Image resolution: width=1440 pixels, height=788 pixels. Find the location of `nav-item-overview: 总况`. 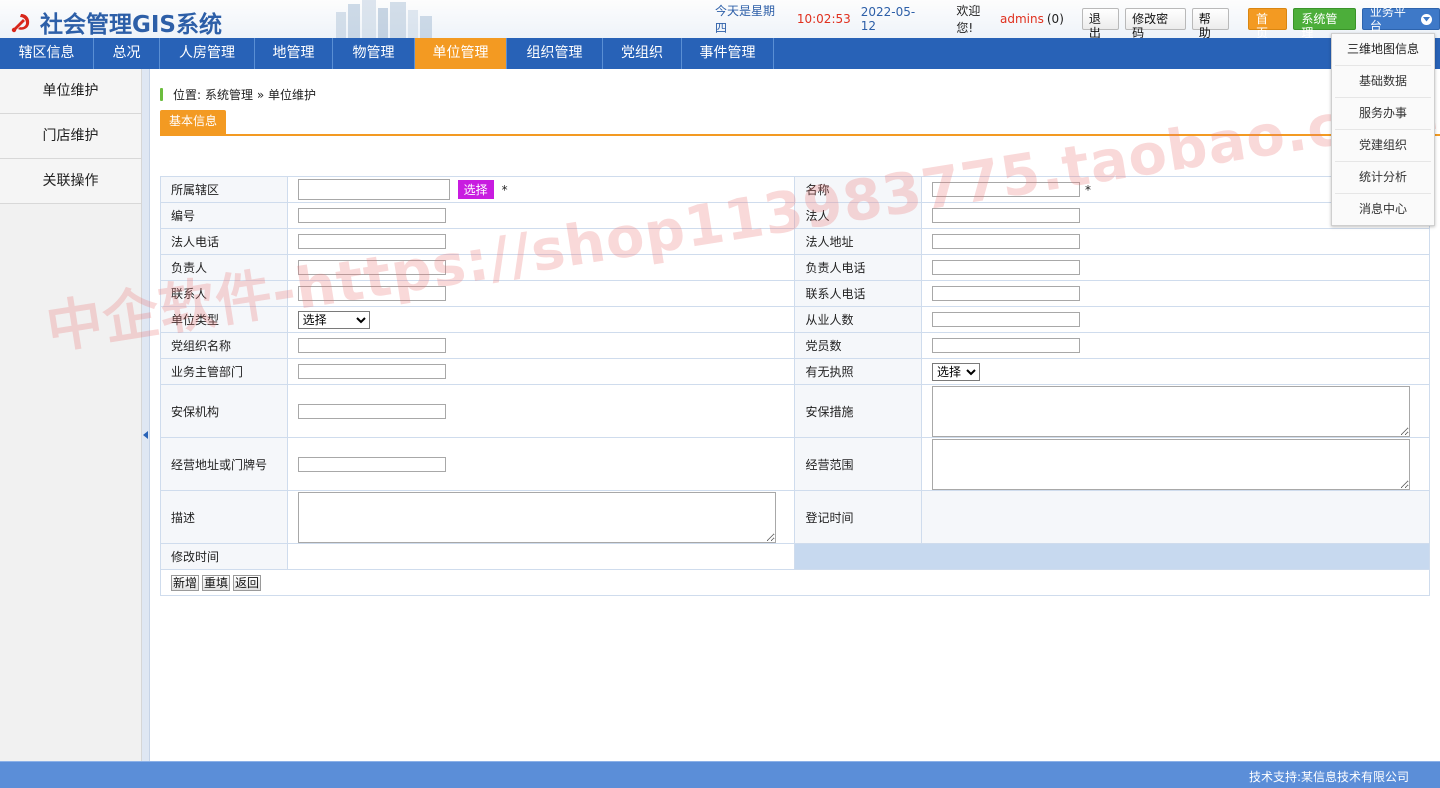

nav-item-overview: 总况 is located at coordinates (127, 53).